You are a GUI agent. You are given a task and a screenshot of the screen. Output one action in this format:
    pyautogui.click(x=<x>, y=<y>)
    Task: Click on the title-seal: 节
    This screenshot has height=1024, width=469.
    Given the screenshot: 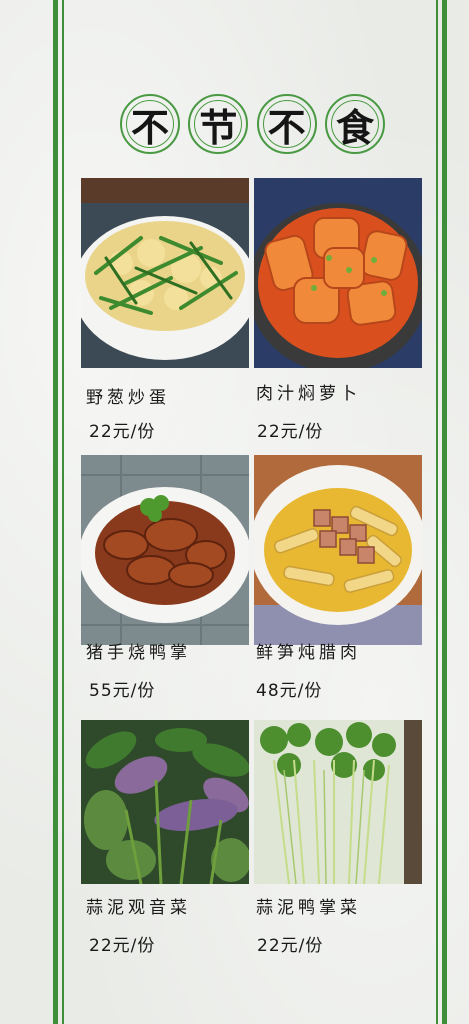 What is the action you would take?
    pyautogui.click(x=218, y=124)
    